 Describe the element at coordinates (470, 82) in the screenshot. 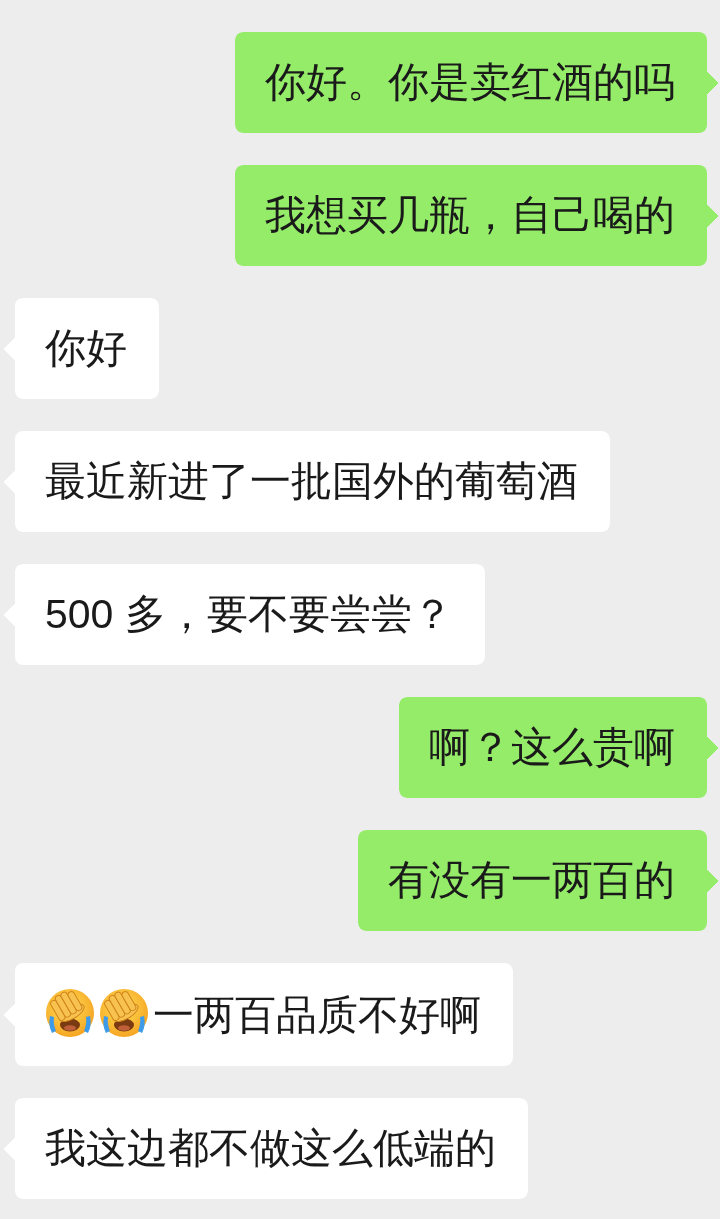

I see `message-text: 你好。你是卖红酒的吗` at that location.